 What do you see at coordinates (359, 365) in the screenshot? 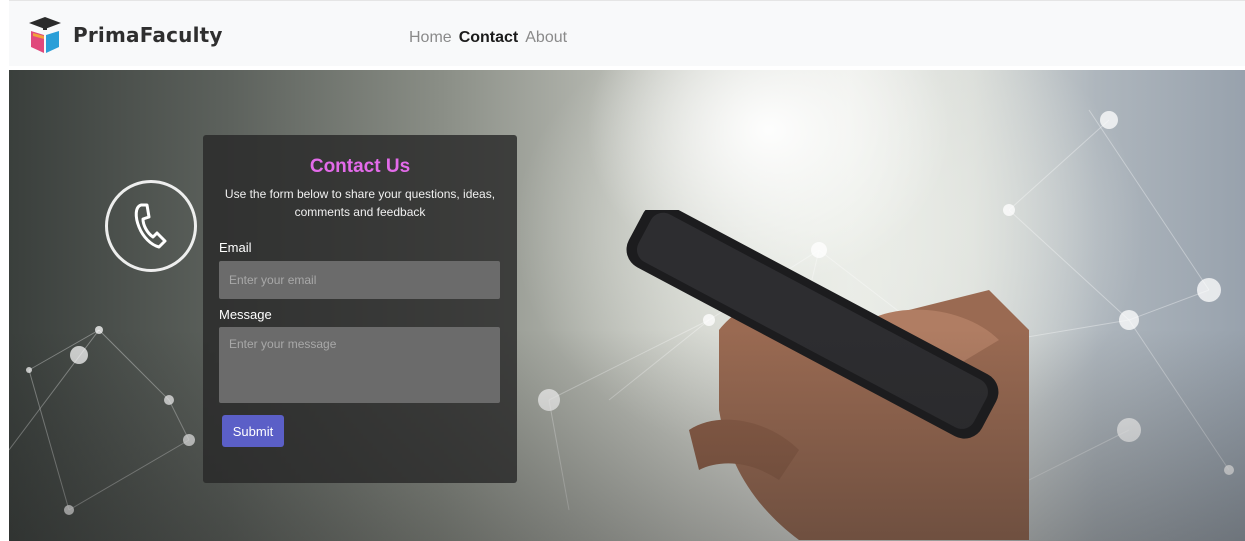
I see `message-field` at bounding box center [359, 365].